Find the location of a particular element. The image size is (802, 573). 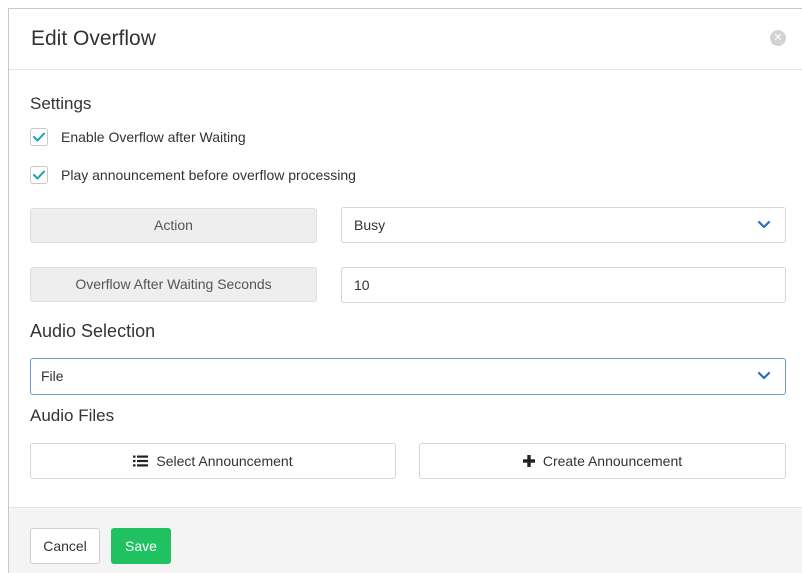

enable-overflow-row: Enable Overflow after Waiting is located at coordinates (138, 137).